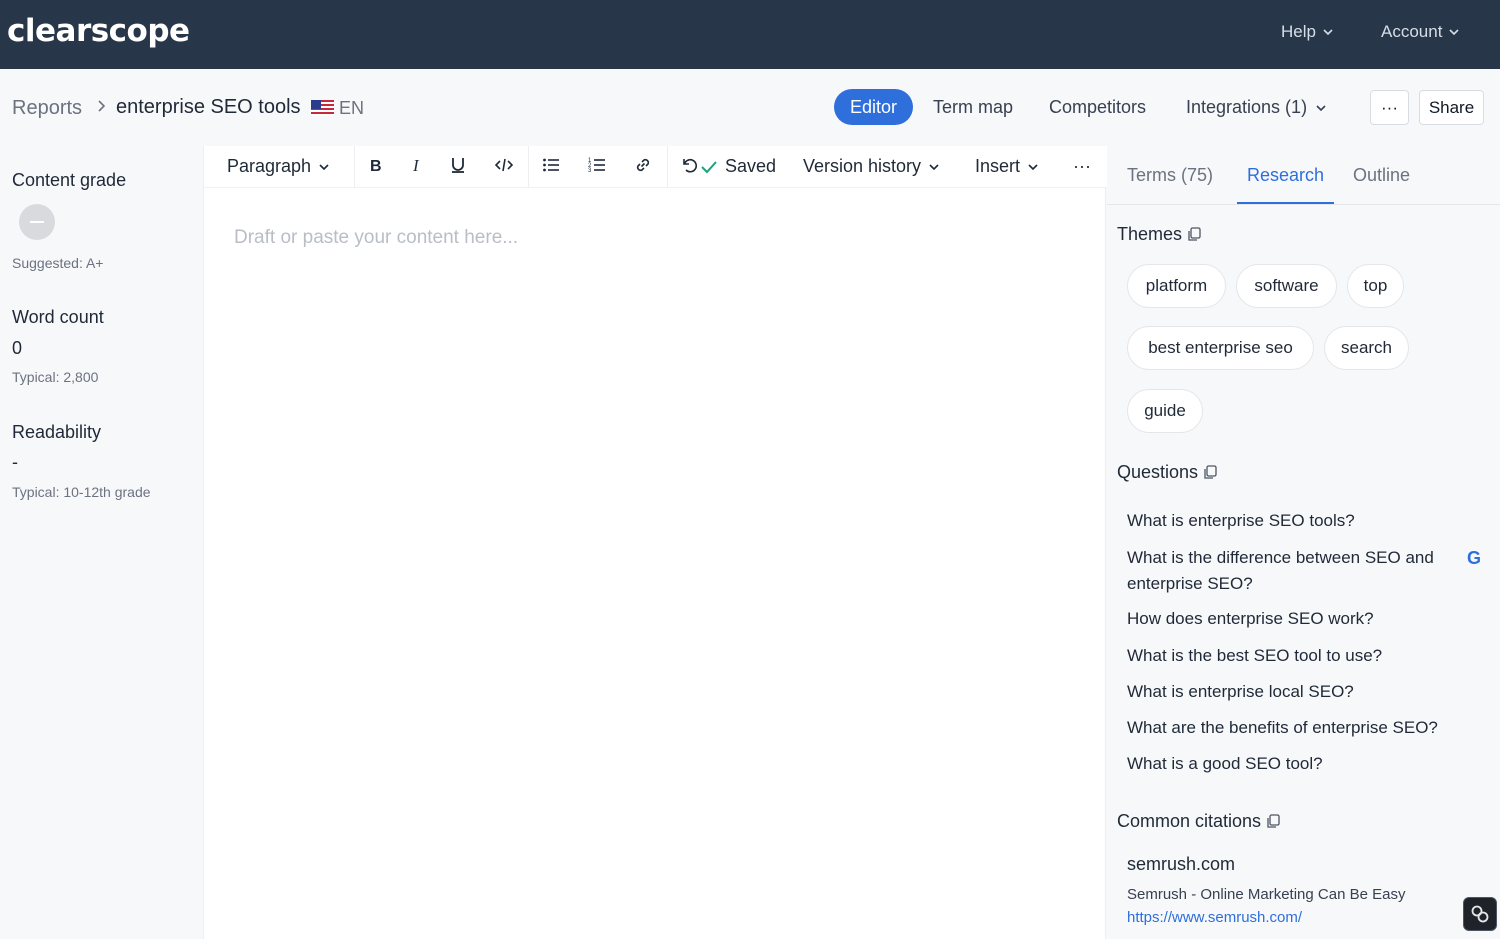  Describe the element at coordinates (862, 166) in the screenshot. I see `version-history-label: Version history` at that location.